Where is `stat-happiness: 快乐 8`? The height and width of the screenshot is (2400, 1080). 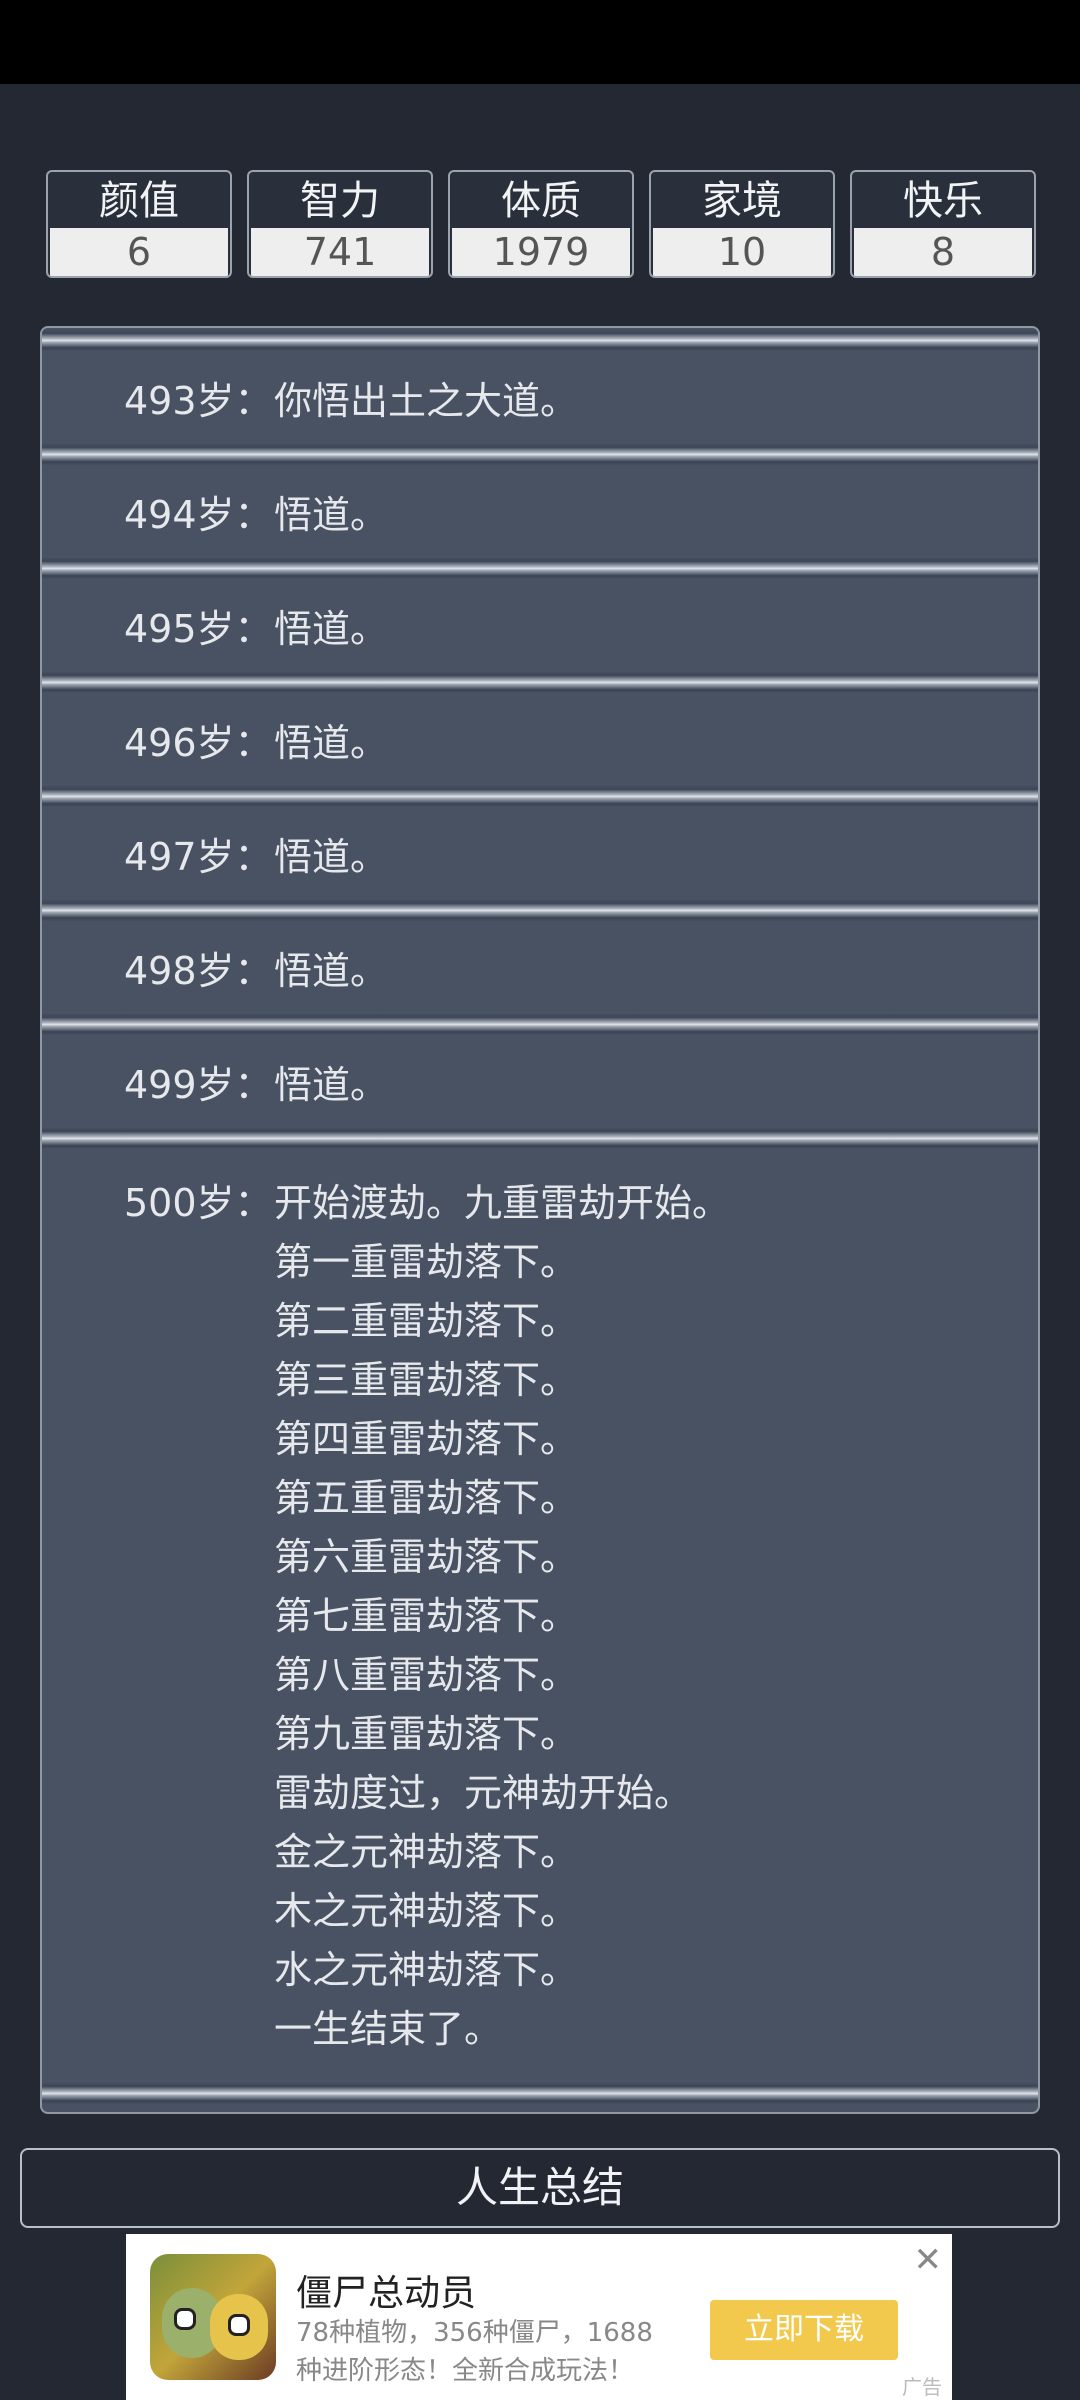 stat-happiness: 快乐 8 is located at coordinates (943, 224).